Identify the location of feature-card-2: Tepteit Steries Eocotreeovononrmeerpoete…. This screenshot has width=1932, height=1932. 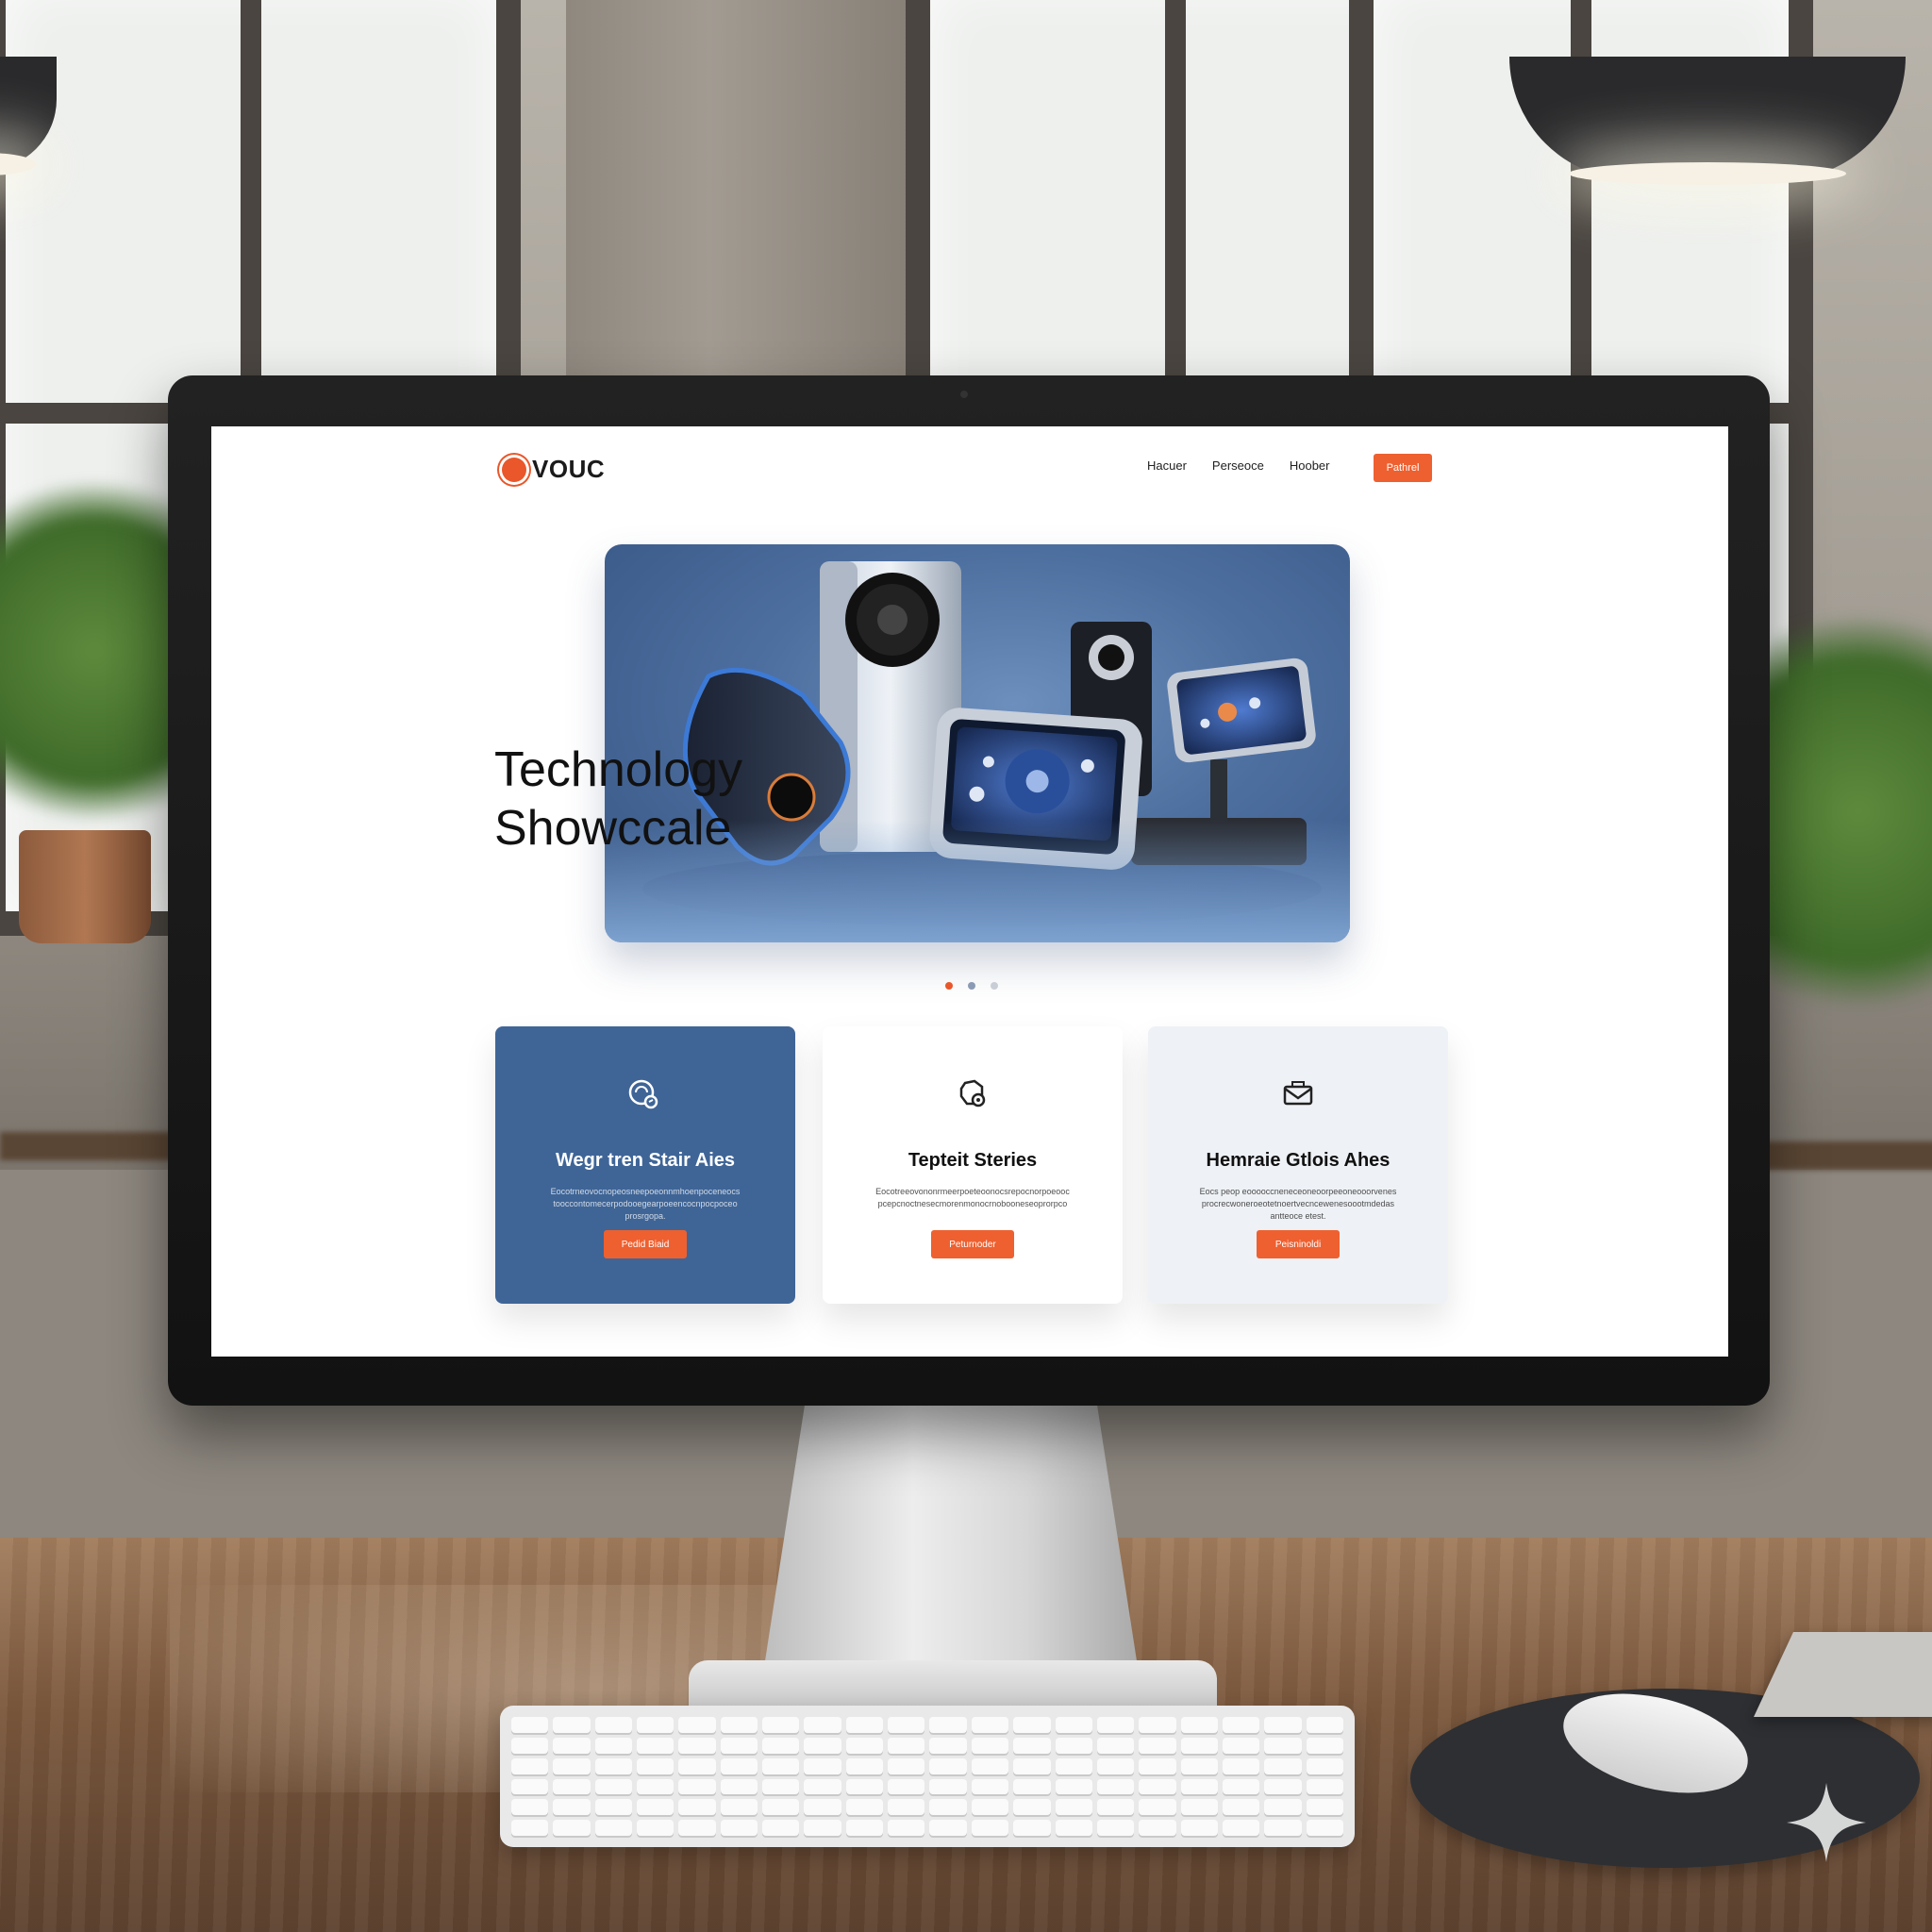
(973, 1165).